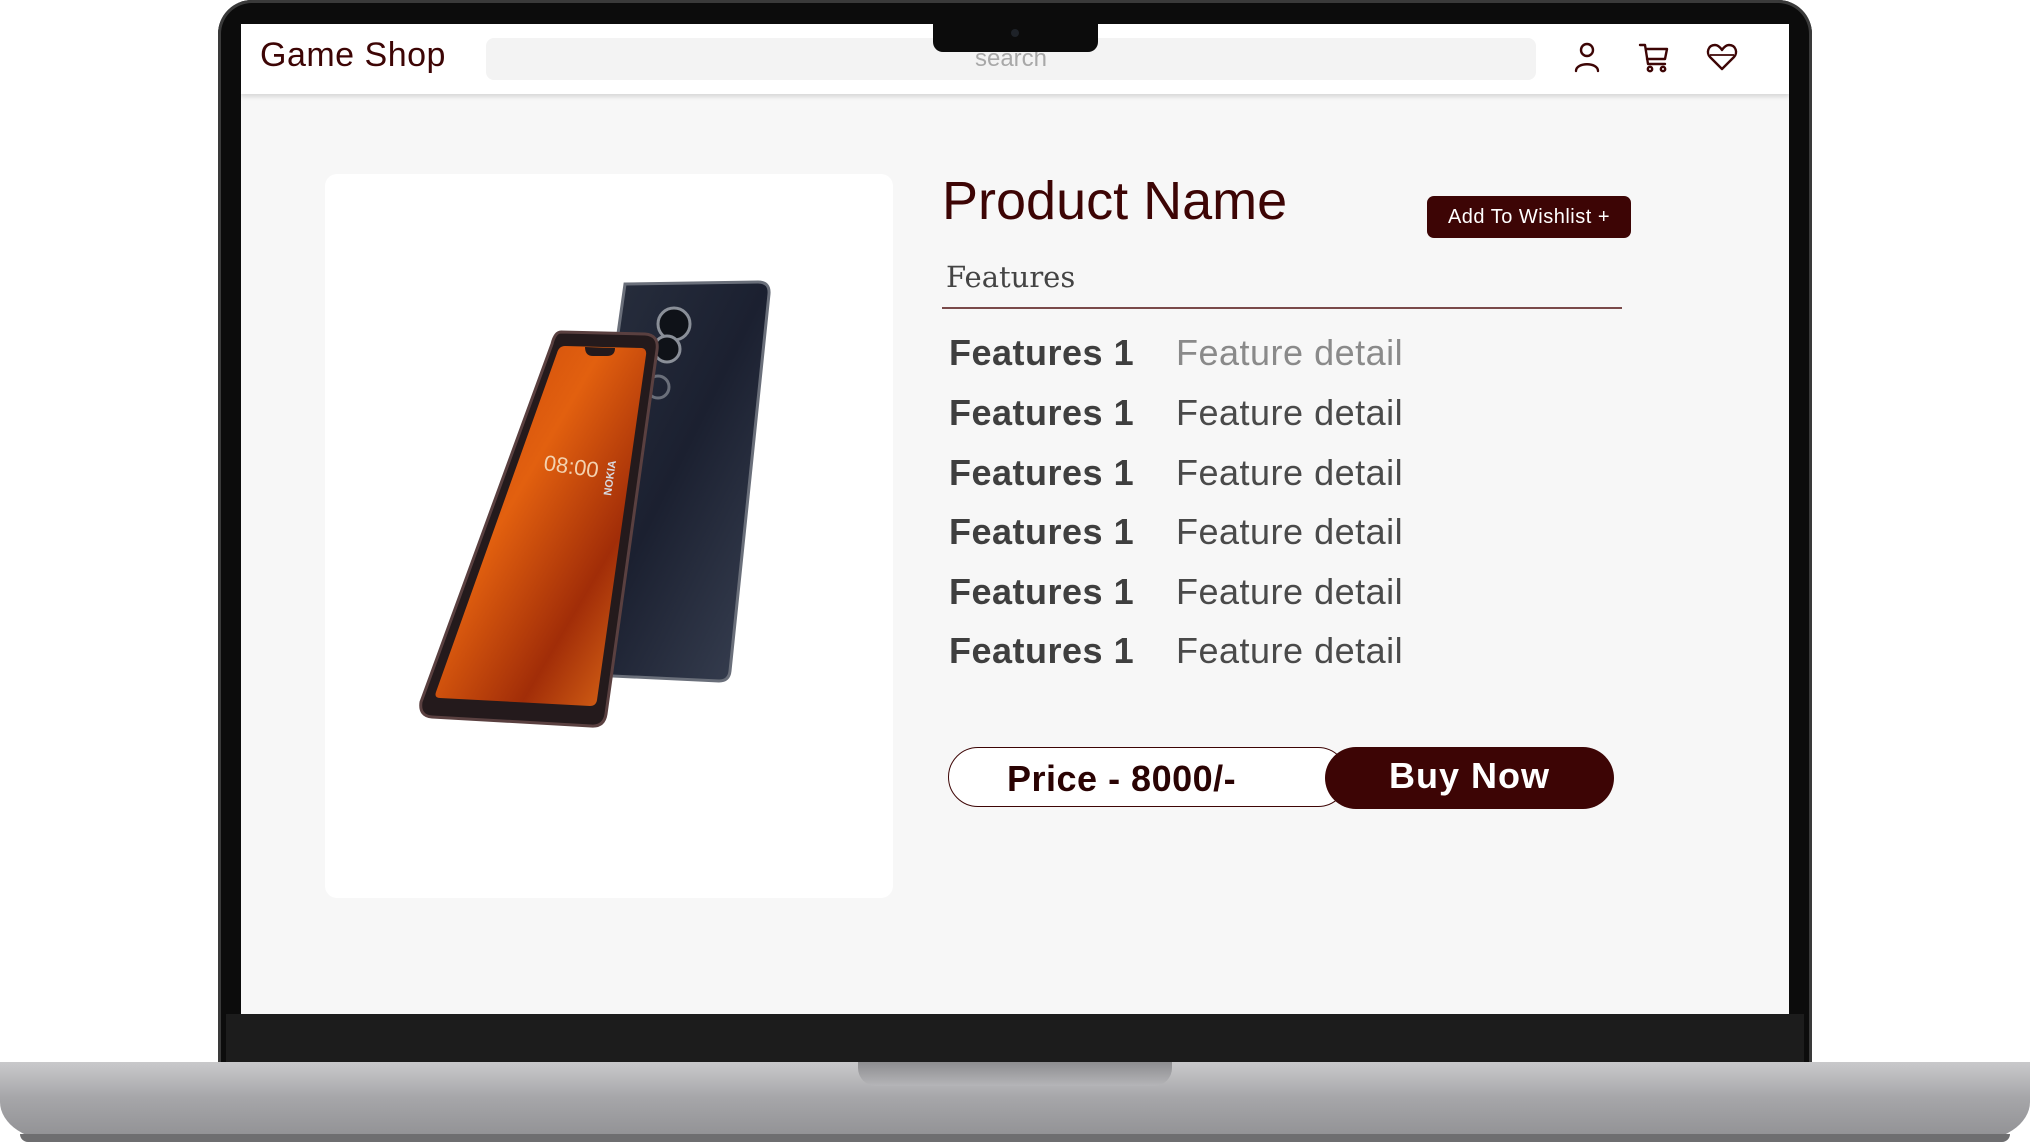 This screenshot has height=1142, width=2030. What do you see at coordinates (1282, 308) in the screenshot?
I see `features-divider` at bounding box center [1282, 308].